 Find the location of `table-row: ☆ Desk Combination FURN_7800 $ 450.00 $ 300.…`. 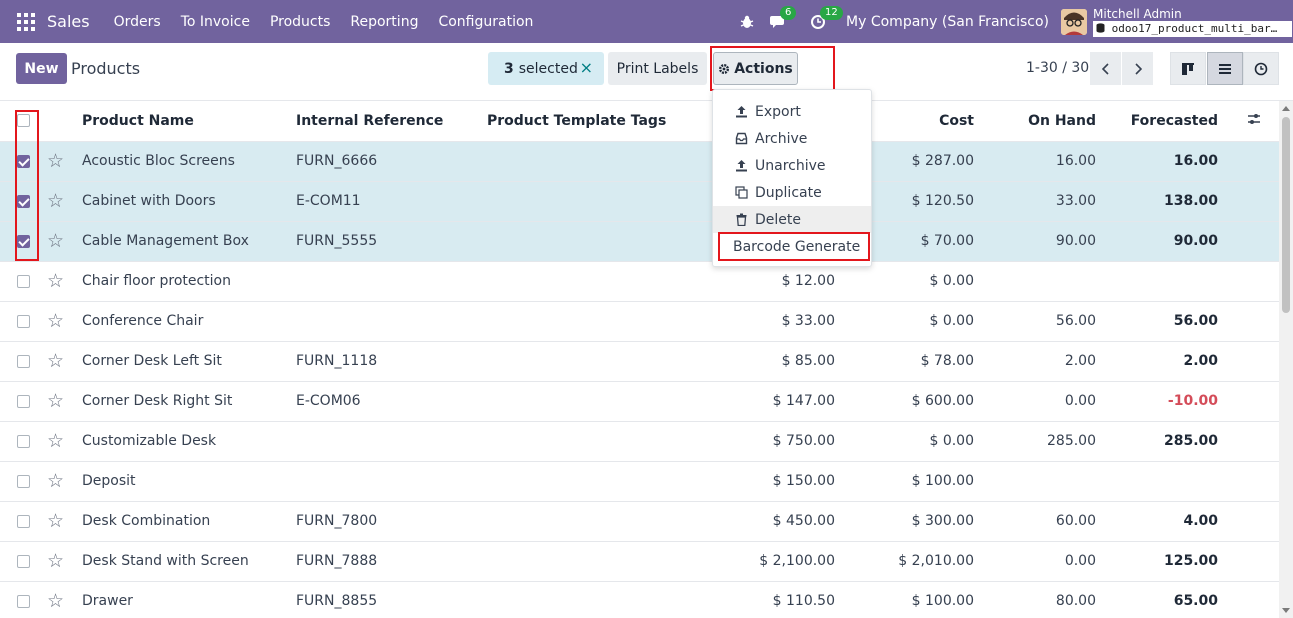

table-row: ☆ Desk Combination FURN_7800 $ 450.00 $ 300.… is located at coordinates (639, 521).